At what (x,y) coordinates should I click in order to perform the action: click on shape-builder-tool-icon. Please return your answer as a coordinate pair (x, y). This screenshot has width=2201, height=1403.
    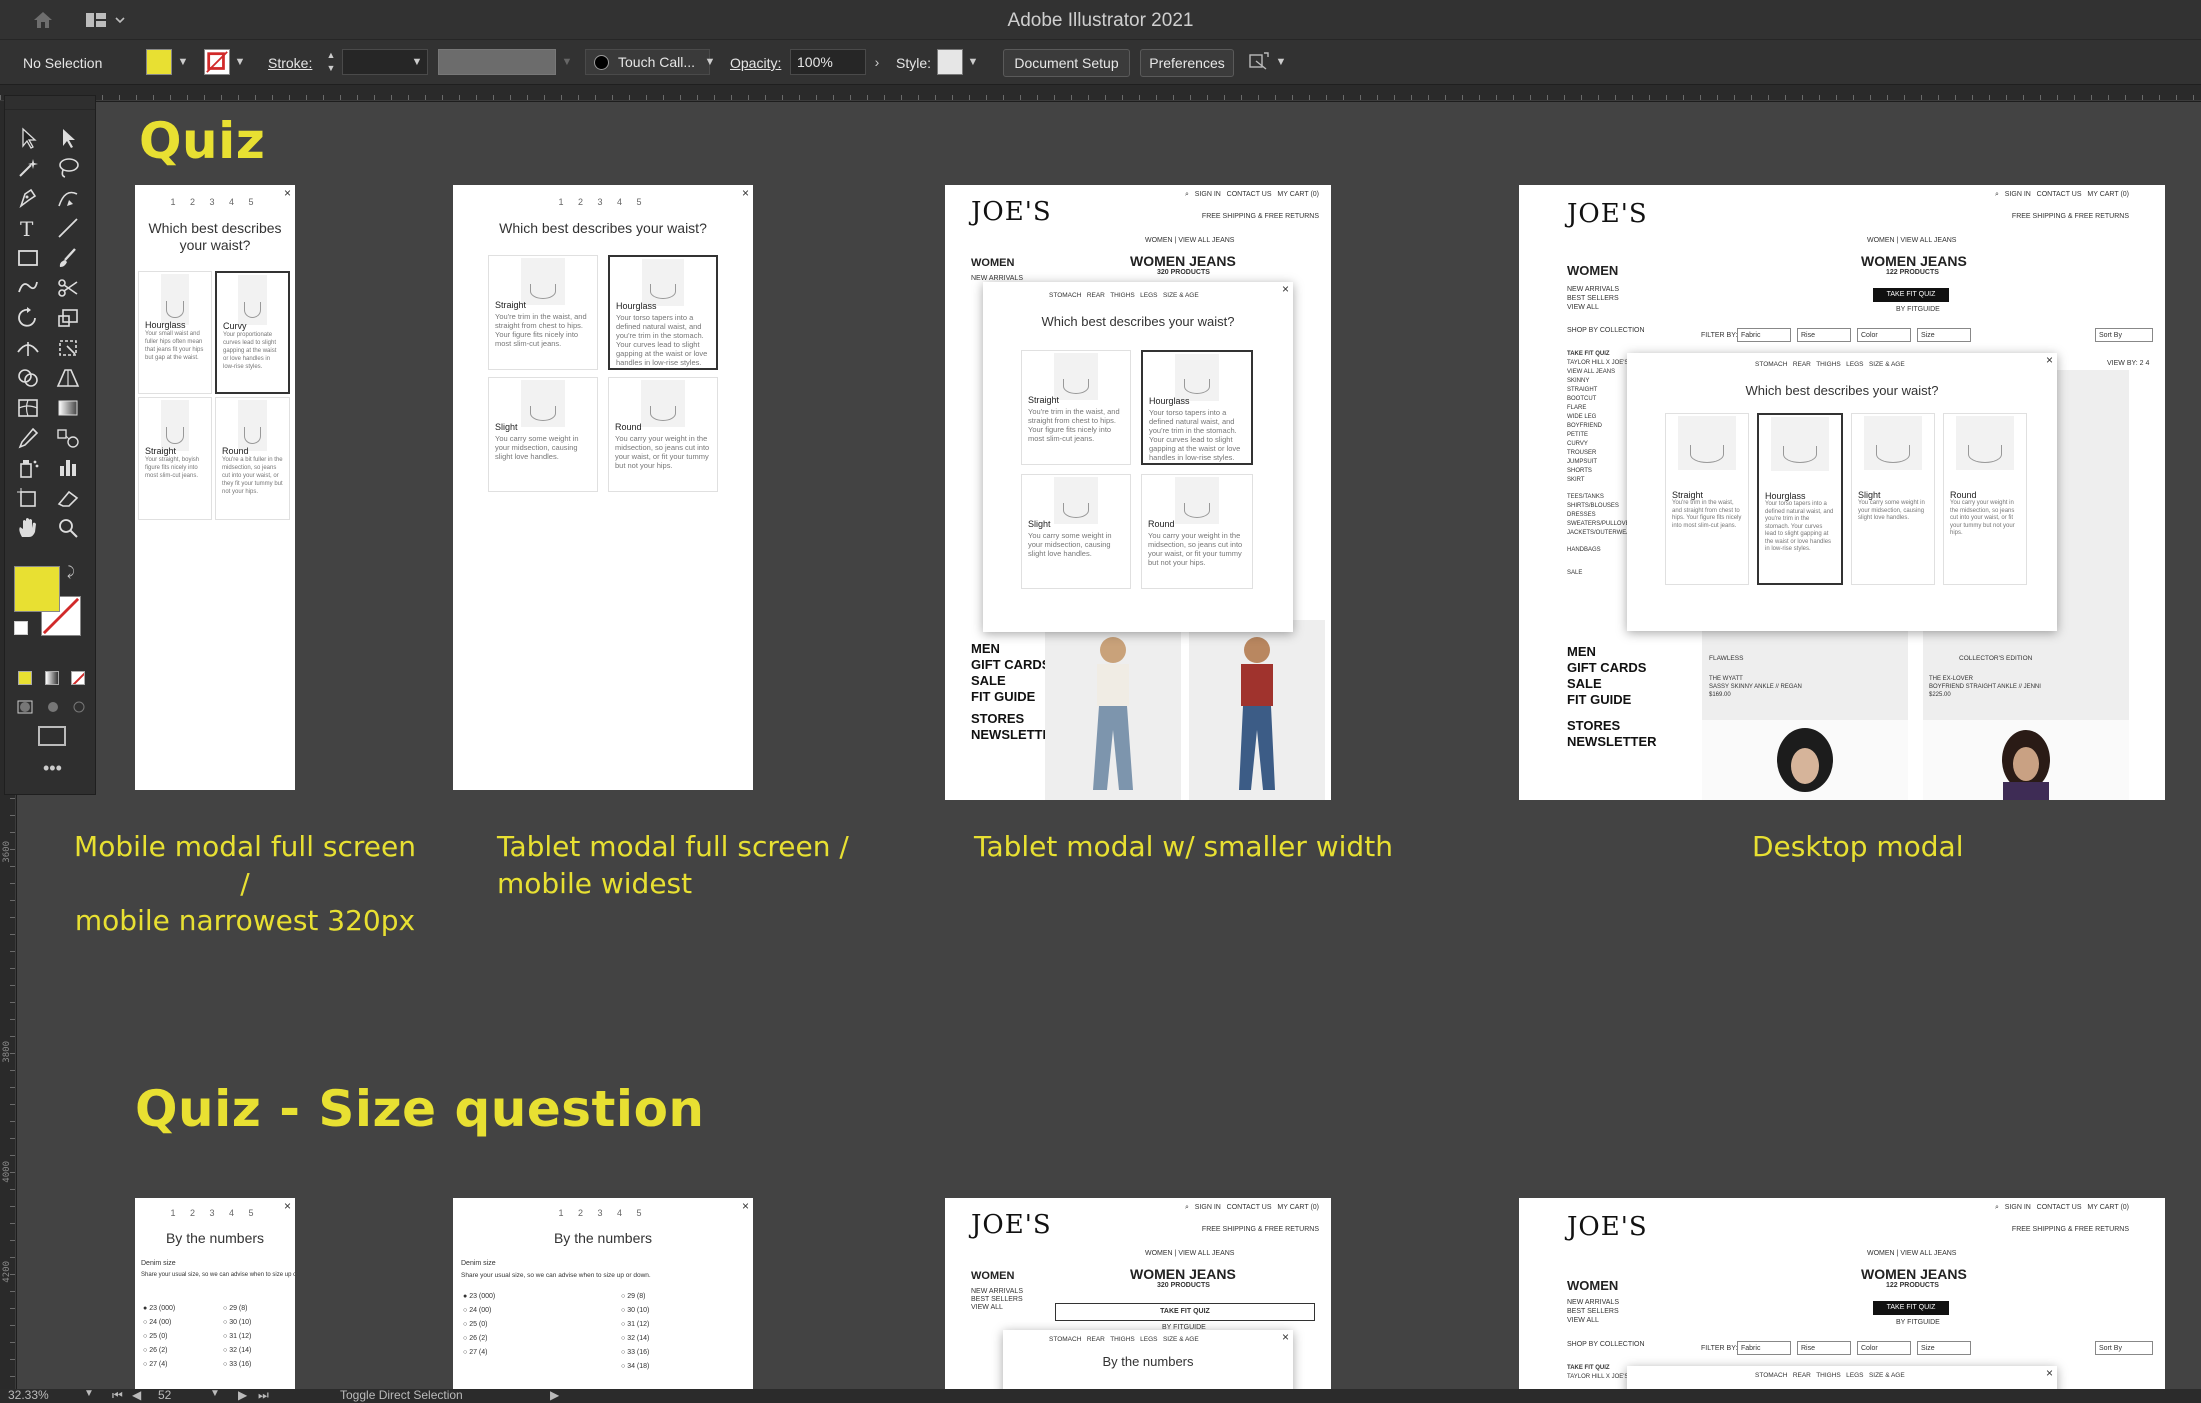
    Looking at the image, I should click on (30, 380).